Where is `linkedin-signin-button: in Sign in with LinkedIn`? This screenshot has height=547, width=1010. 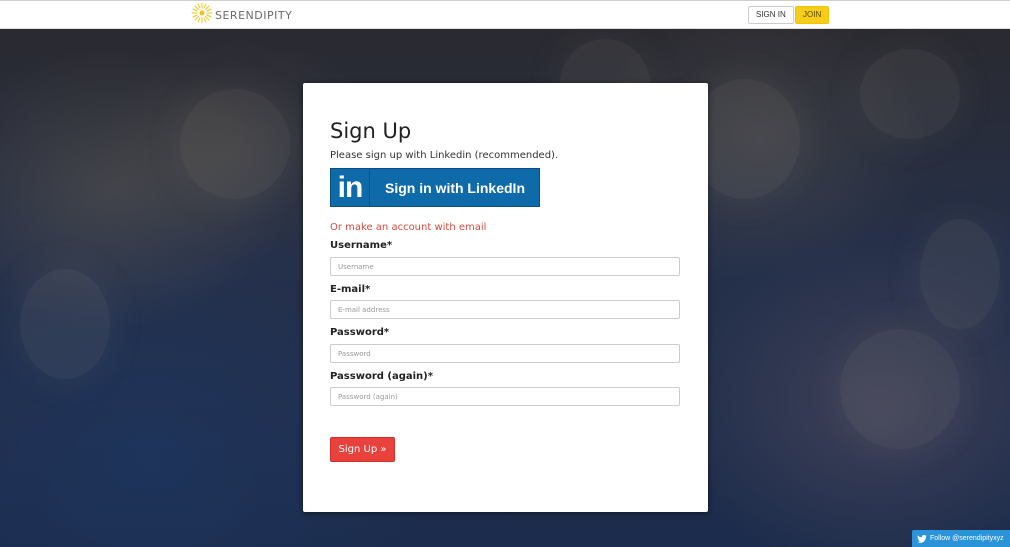 linkedin-signin-button: in Sign in with LinkedIn is located at coordinates (435, 187).